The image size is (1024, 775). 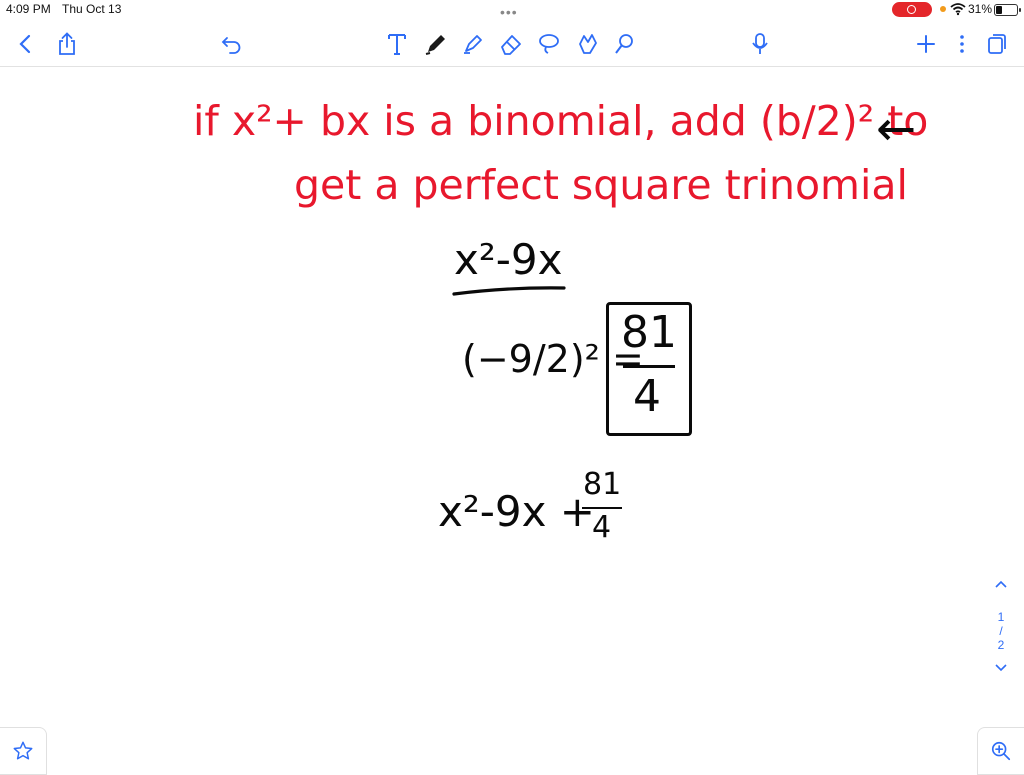 I want to click on share-icon, so click(x=67, y=43).